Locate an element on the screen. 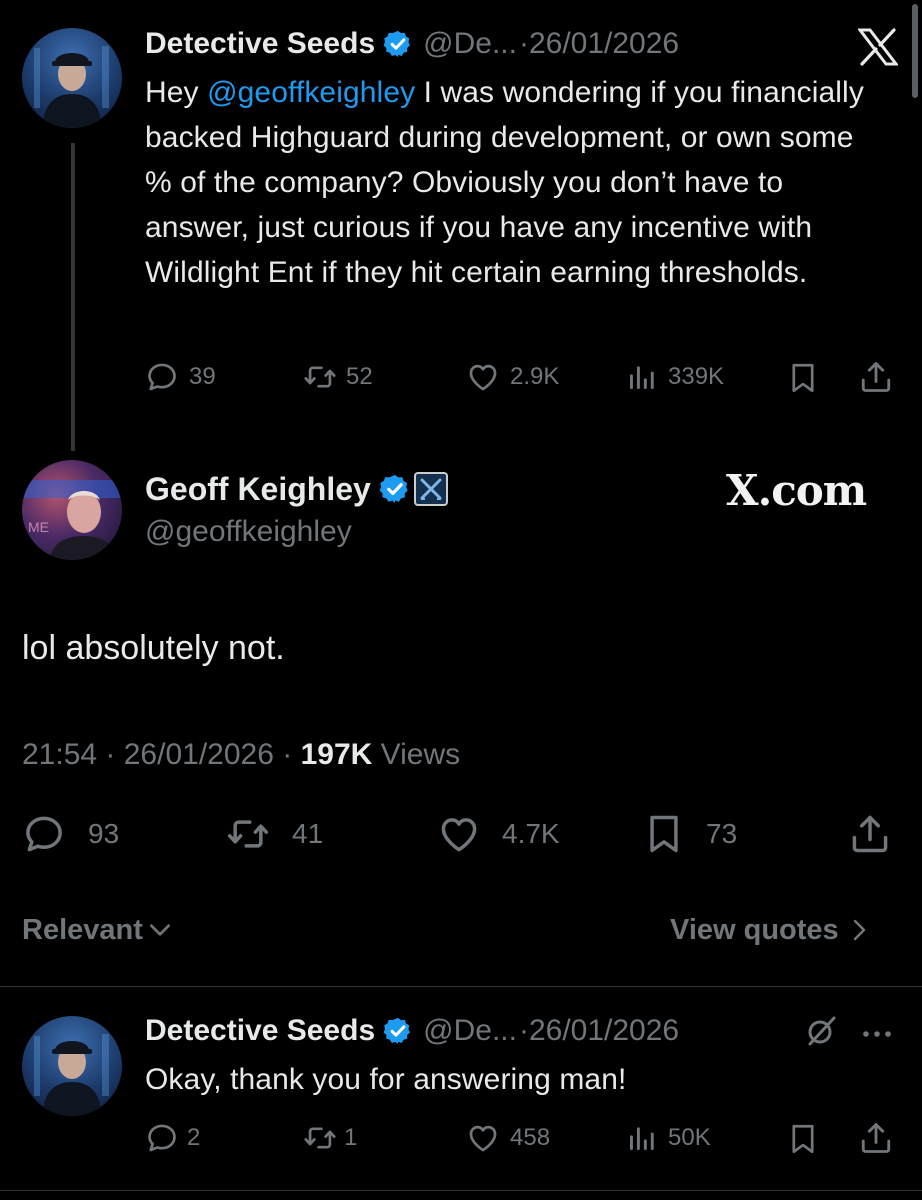 The width and height of the screenshot is (922, 1200). repost-button: 52 is located at coordinates (337, 377).